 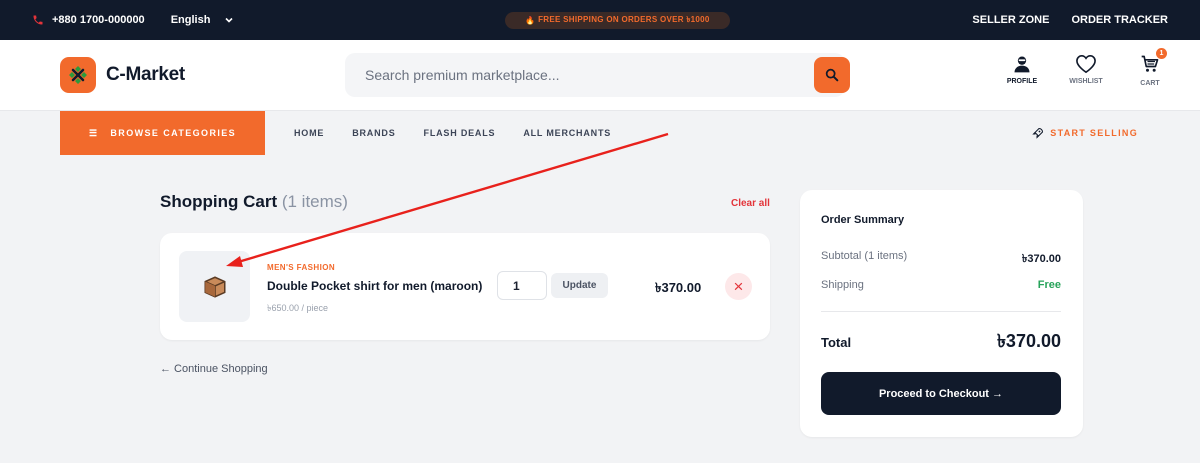 I want to click on header-actions: PROFILE WISHLIST 1 CART, so click(x=1086, y=67).